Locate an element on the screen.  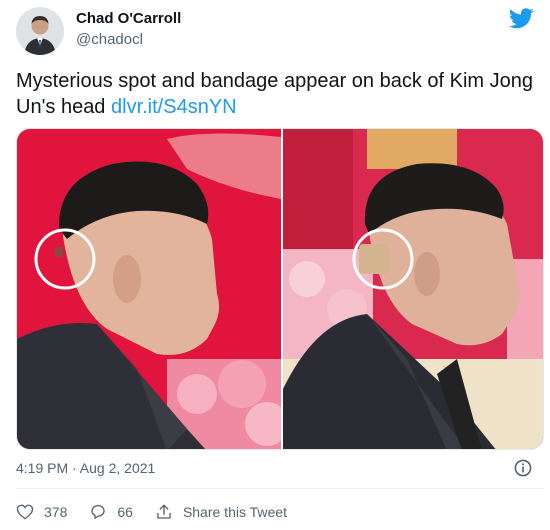
tweet-link: dlvr.it/S4snYN is located at coordinates (174, 107).